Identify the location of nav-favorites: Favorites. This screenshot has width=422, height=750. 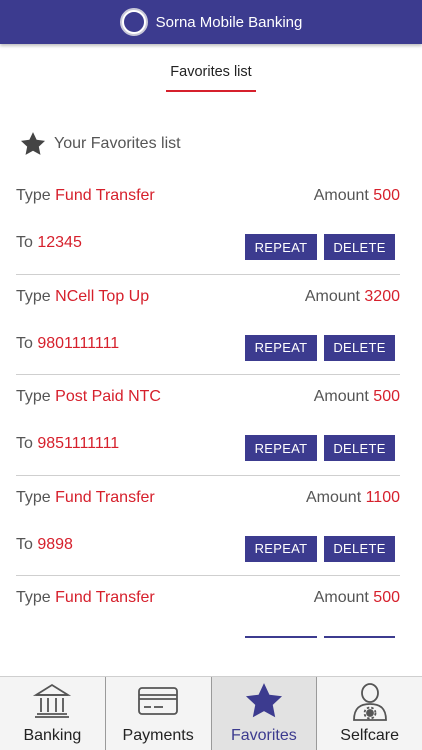
(264, 713).